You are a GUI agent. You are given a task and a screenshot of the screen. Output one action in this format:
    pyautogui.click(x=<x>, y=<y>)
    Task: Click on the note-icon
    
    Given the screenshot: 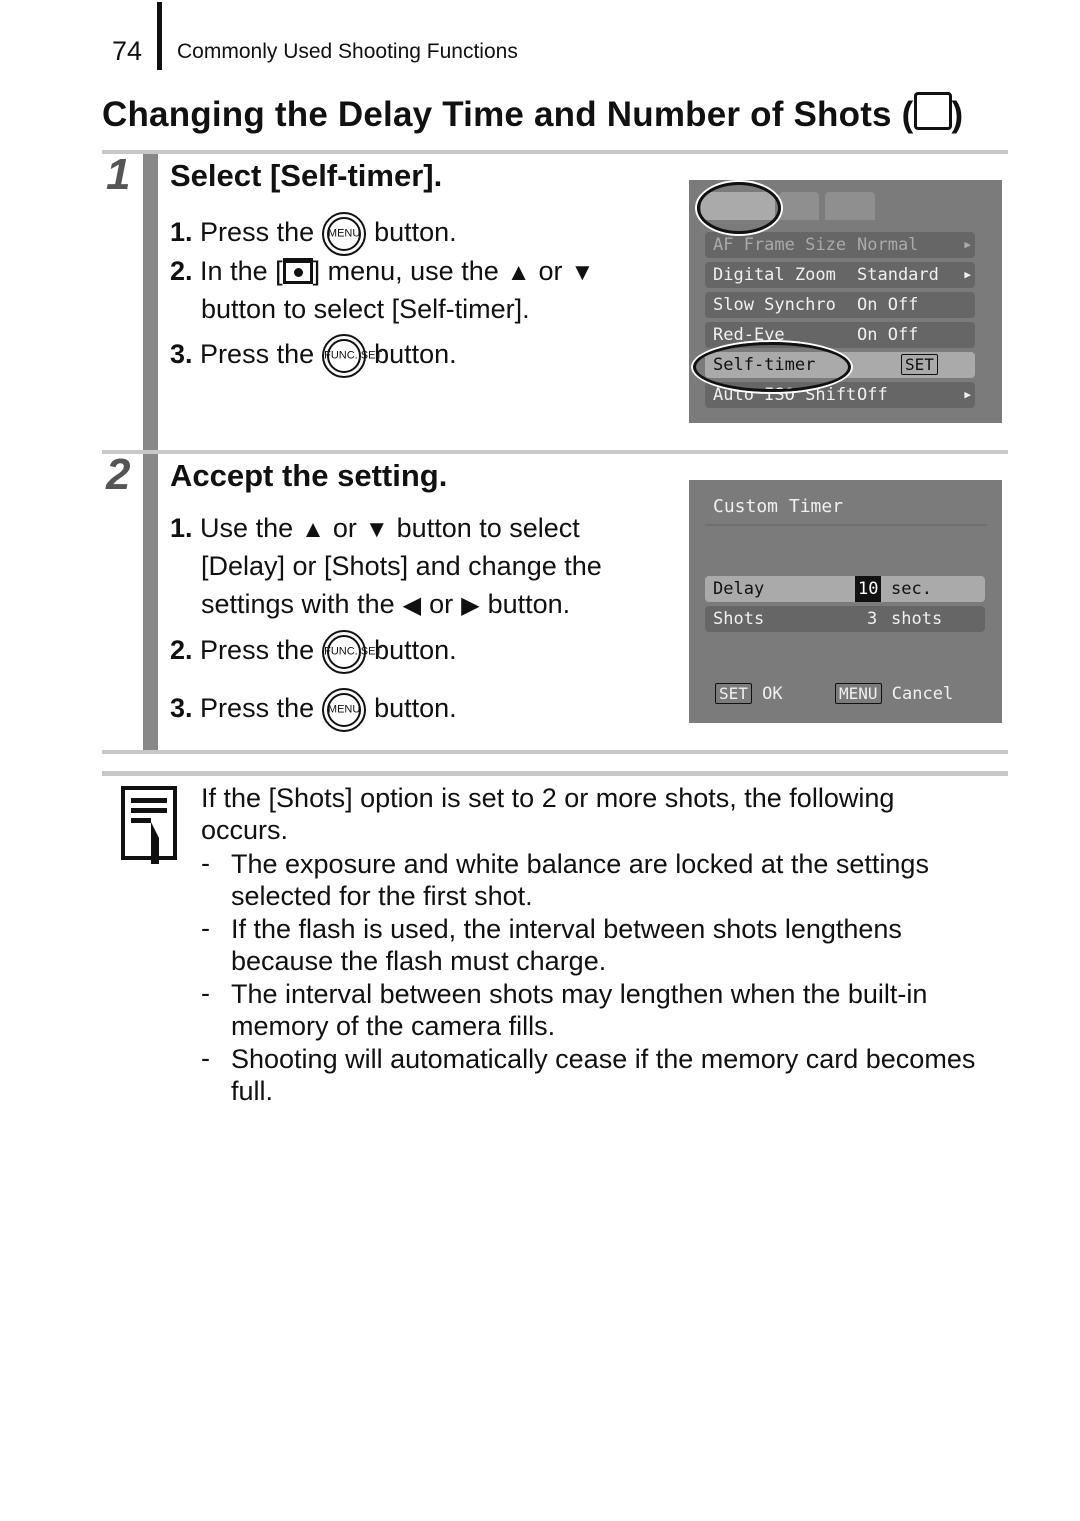 What is the action you would take?
    pyautogui.click(x=149, y=825)
    